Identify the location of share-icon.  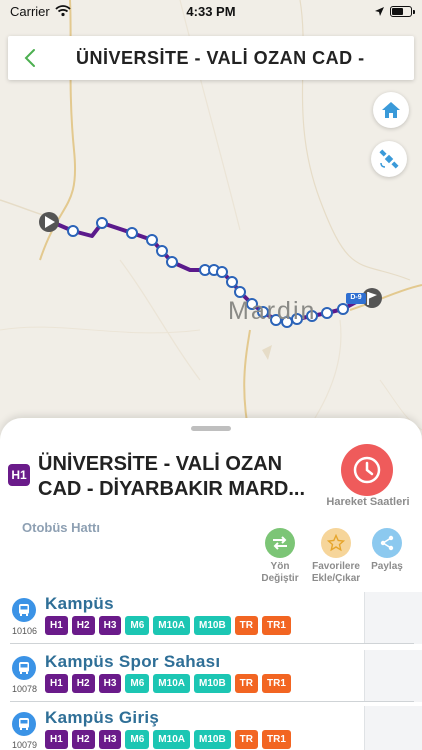
(387, 543).